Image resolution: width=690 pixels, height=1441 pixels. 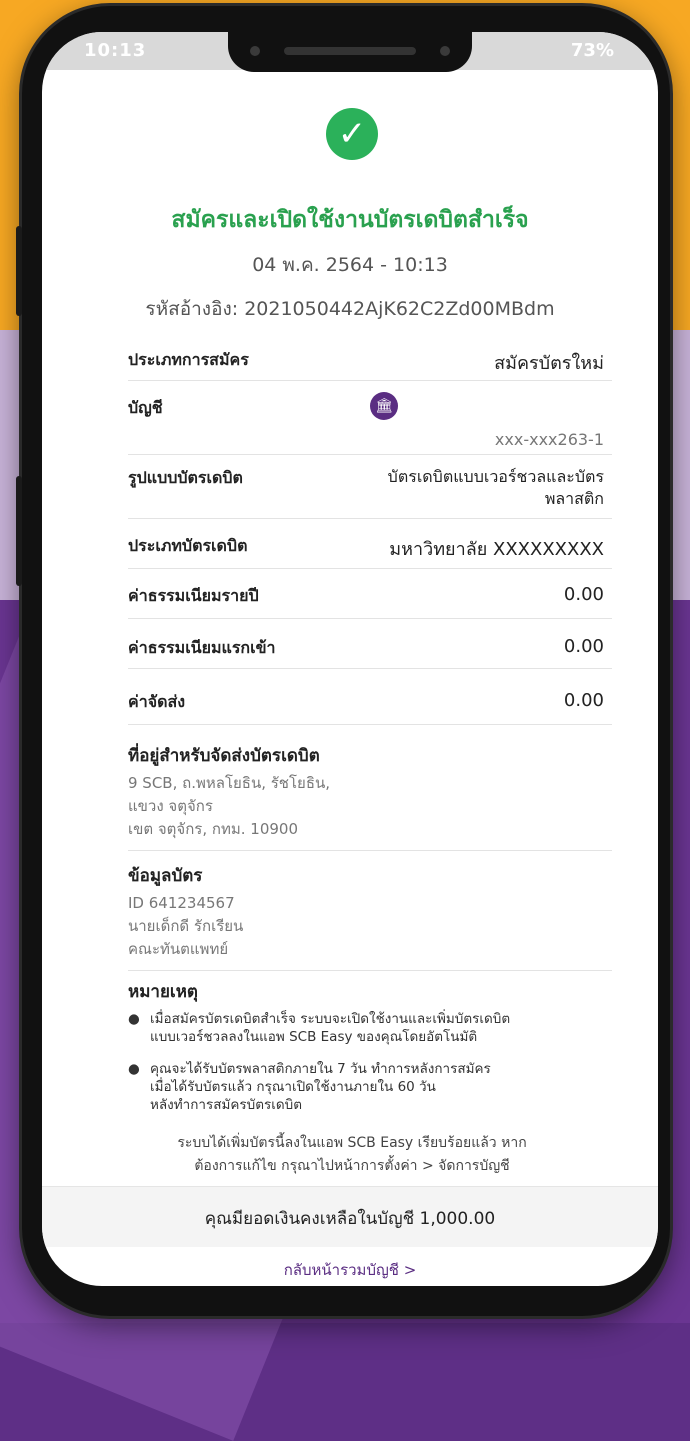 I want to click on note-line: หลังทำการสมัครบัตรเดบิต, so click(x=226, y=1105).